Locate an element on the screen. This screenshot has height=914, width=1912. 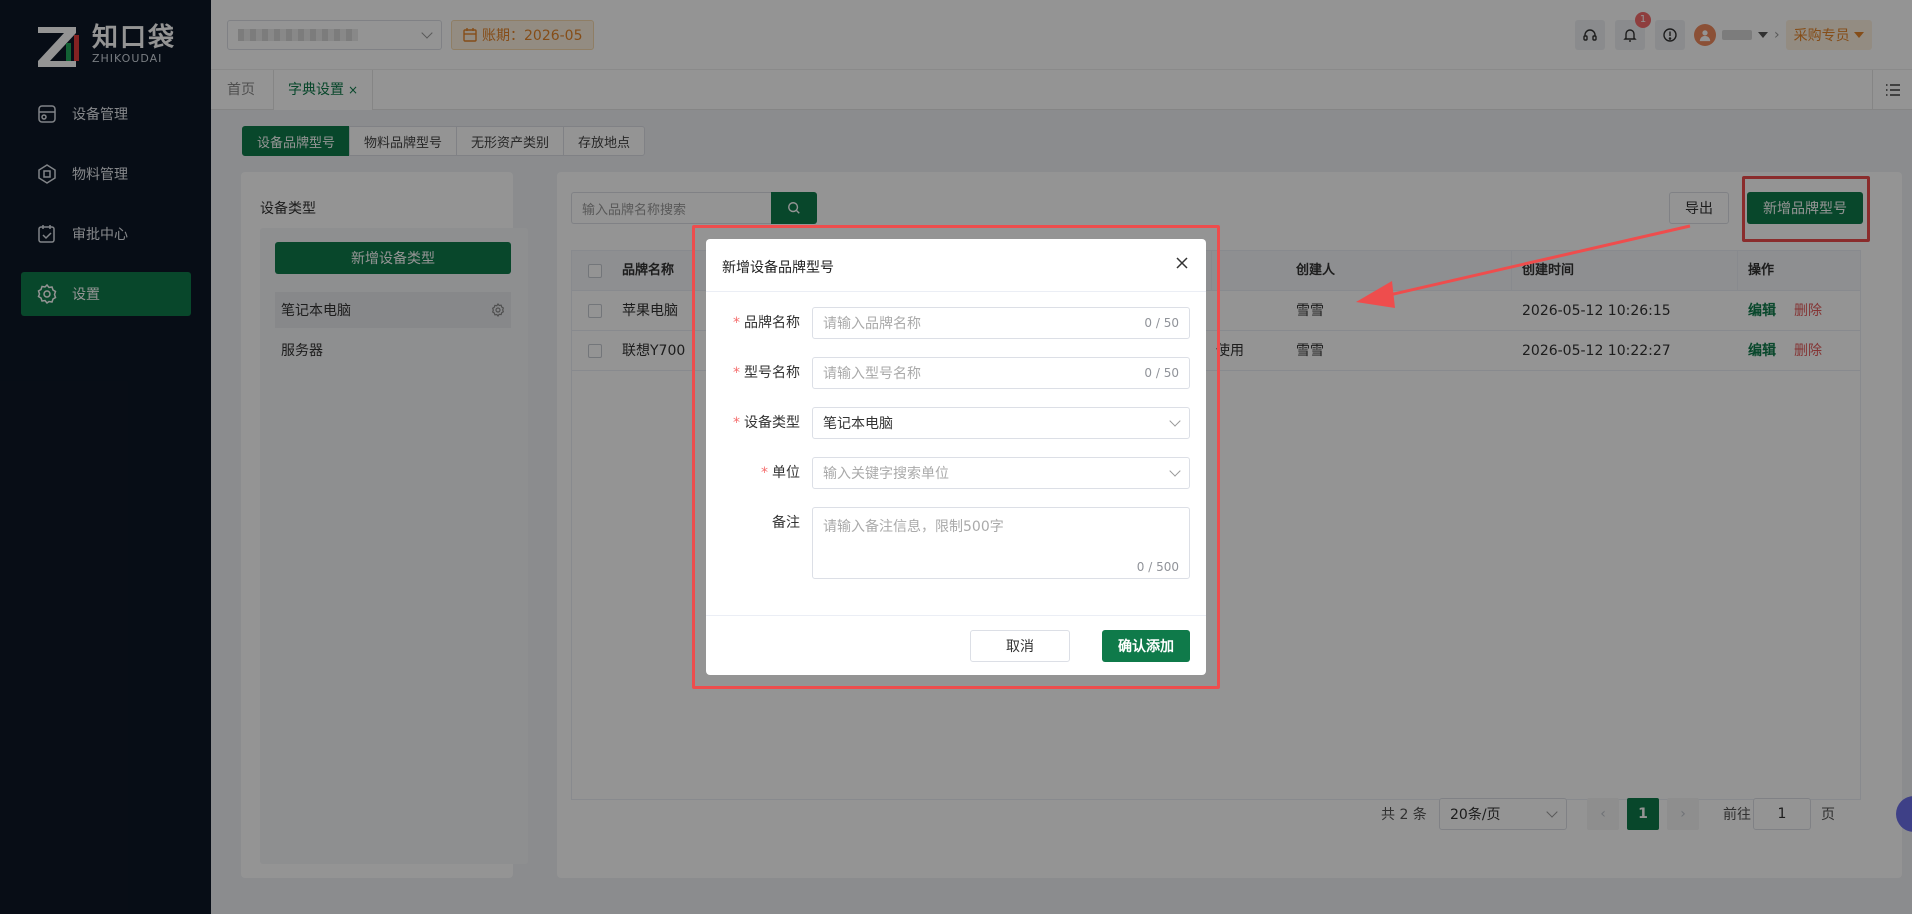
input-placeholder: 请输入型号名称 is located at coordinates (872, 374).